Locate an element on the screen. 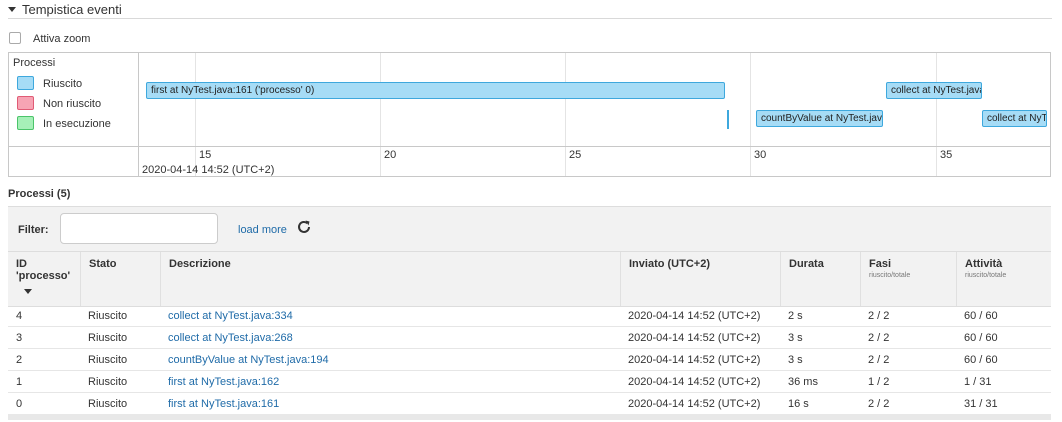  column-header-label: ID 'processo' is located at coordinates (43, 270).